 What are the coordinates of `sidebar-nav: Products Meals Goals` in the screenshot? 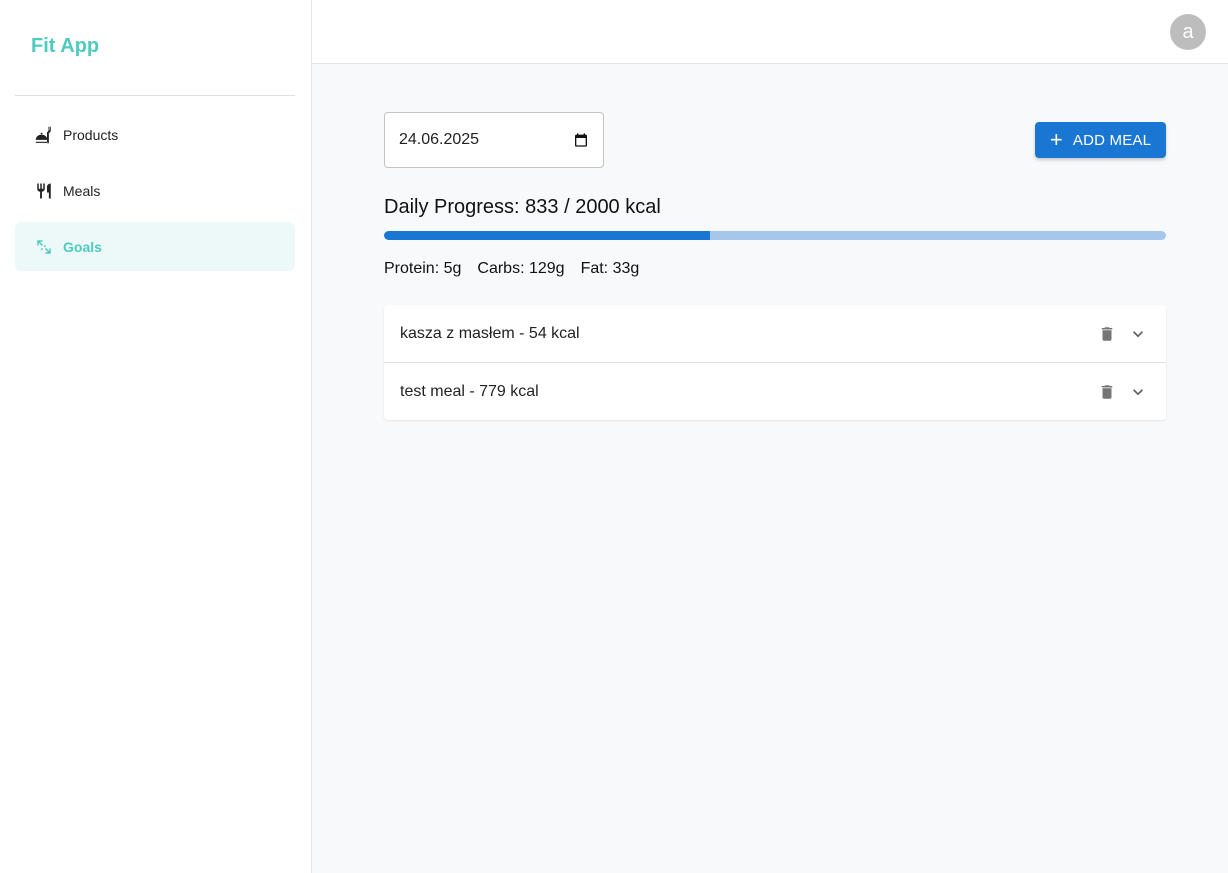 It's located at (155, 194).